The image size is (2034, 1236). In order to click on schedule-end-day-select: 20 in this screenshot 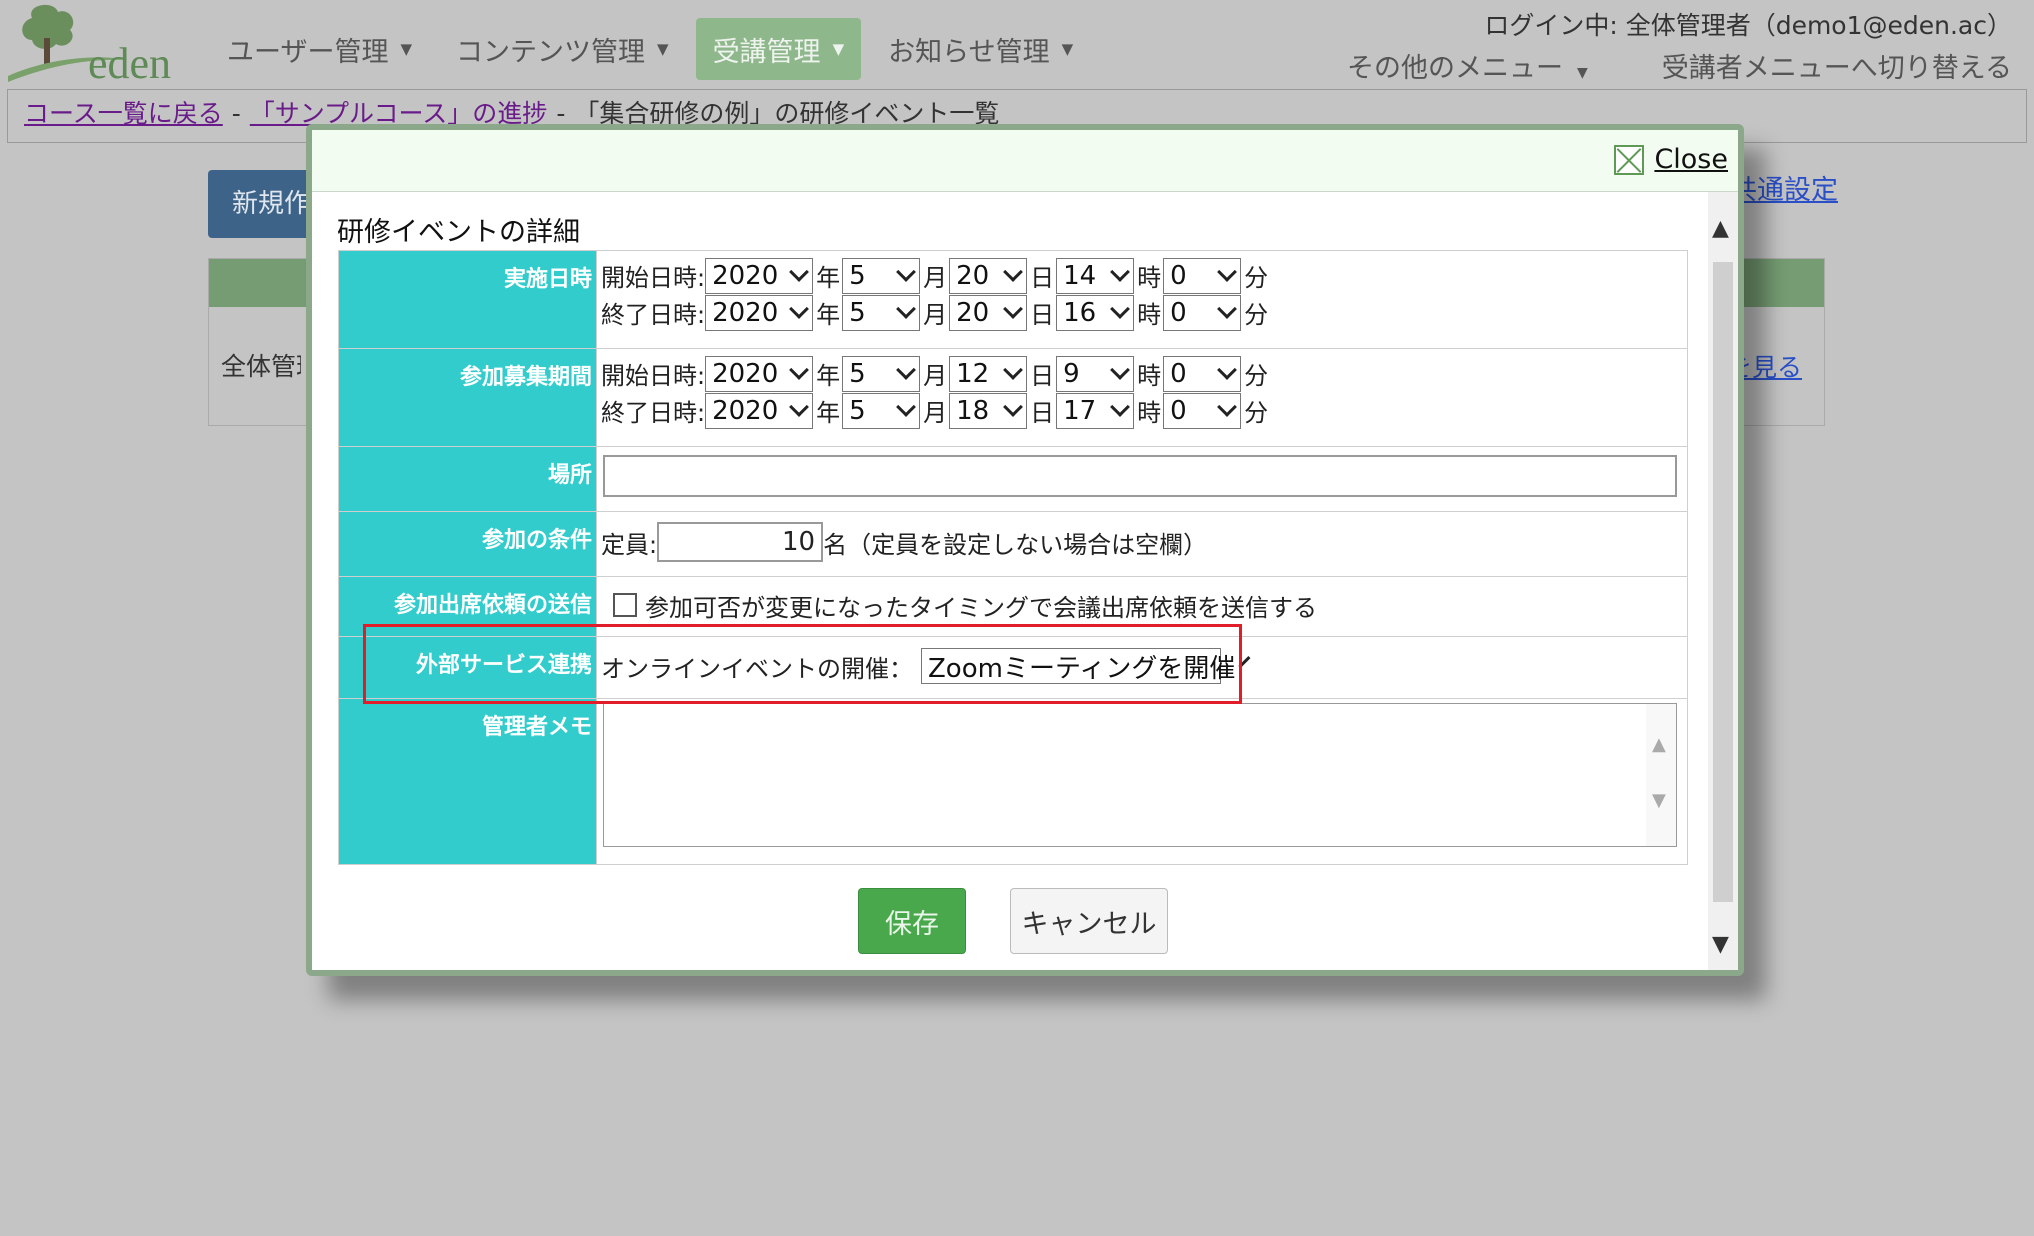, I will do `click(988, 312)`.